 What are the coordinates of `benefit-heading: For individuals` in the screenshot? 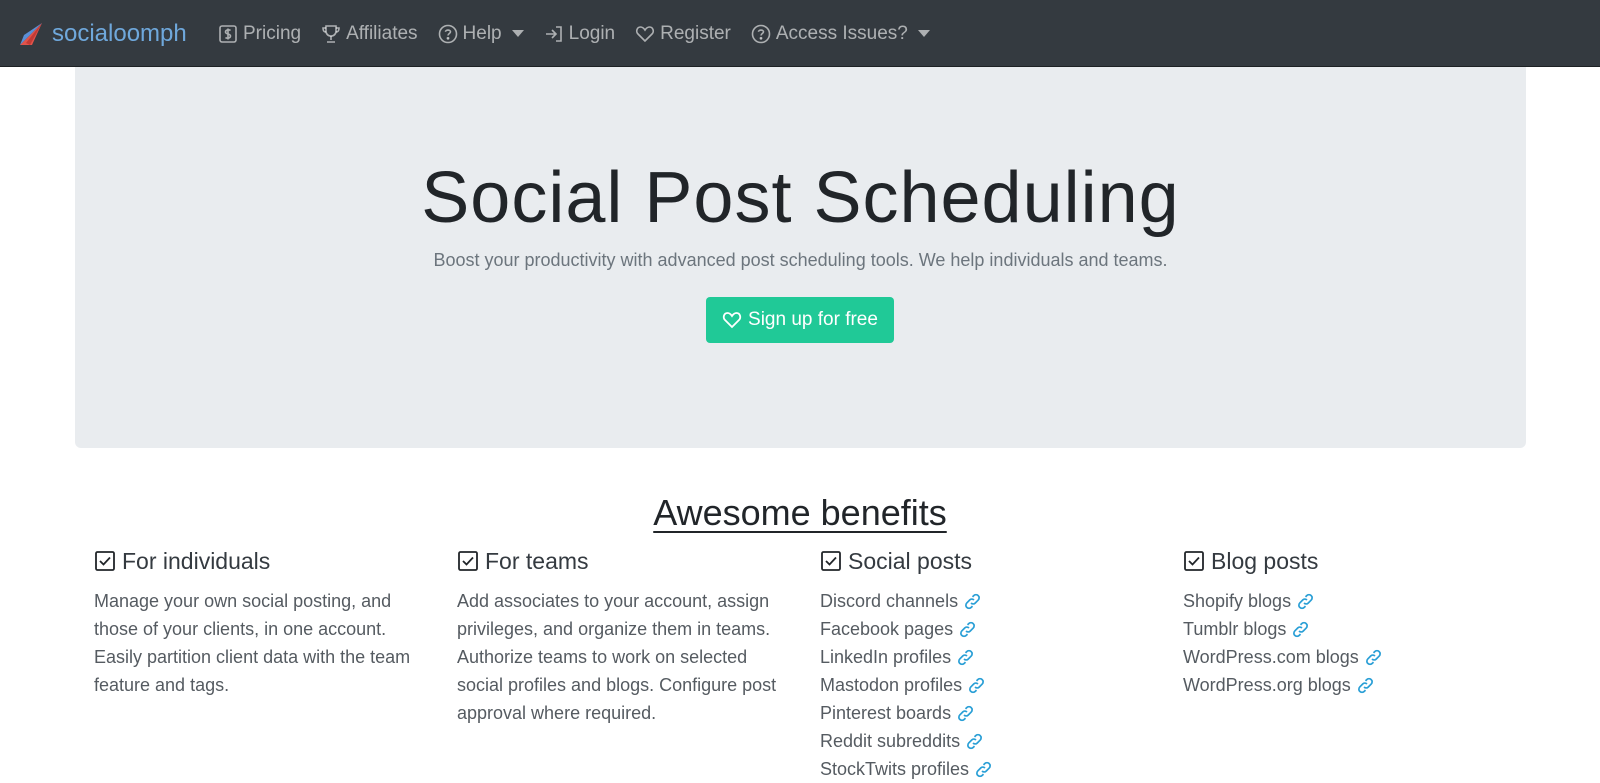 It's located at (259, 561).